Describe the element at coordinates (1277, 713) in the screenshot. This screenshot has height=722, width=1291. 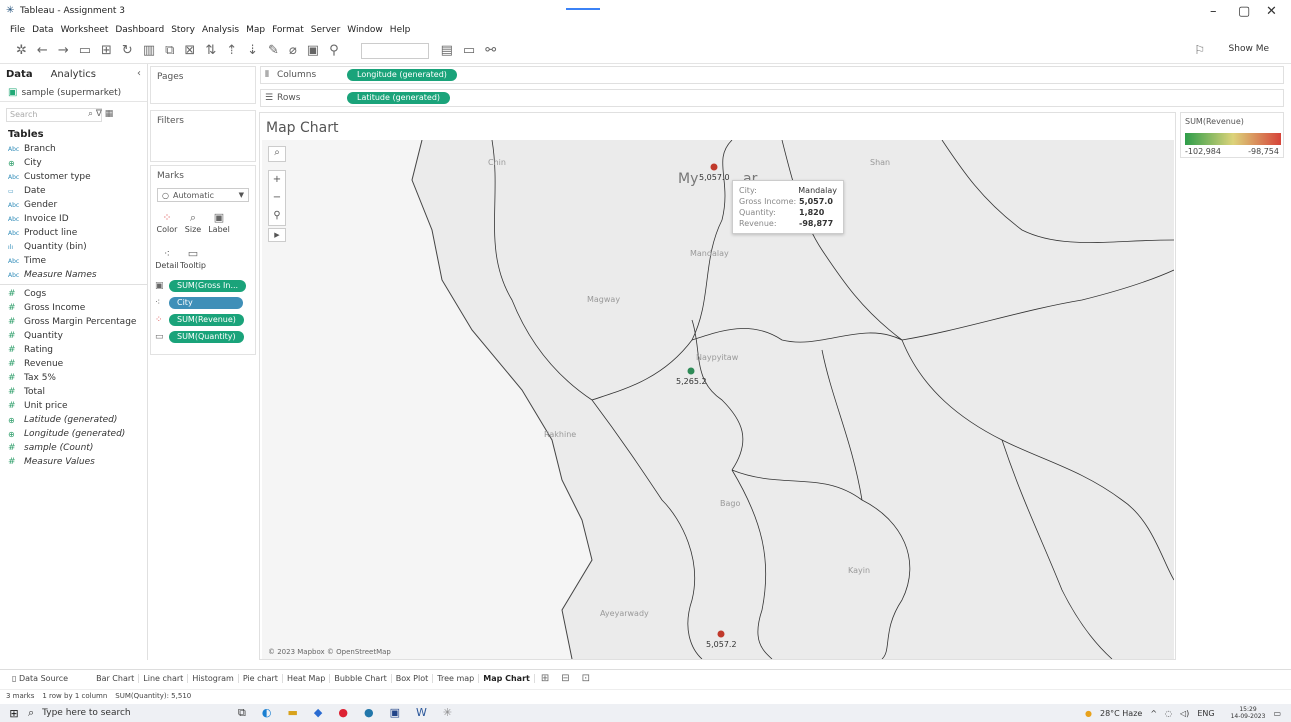
I see `notification-icon: ▭` at that location.